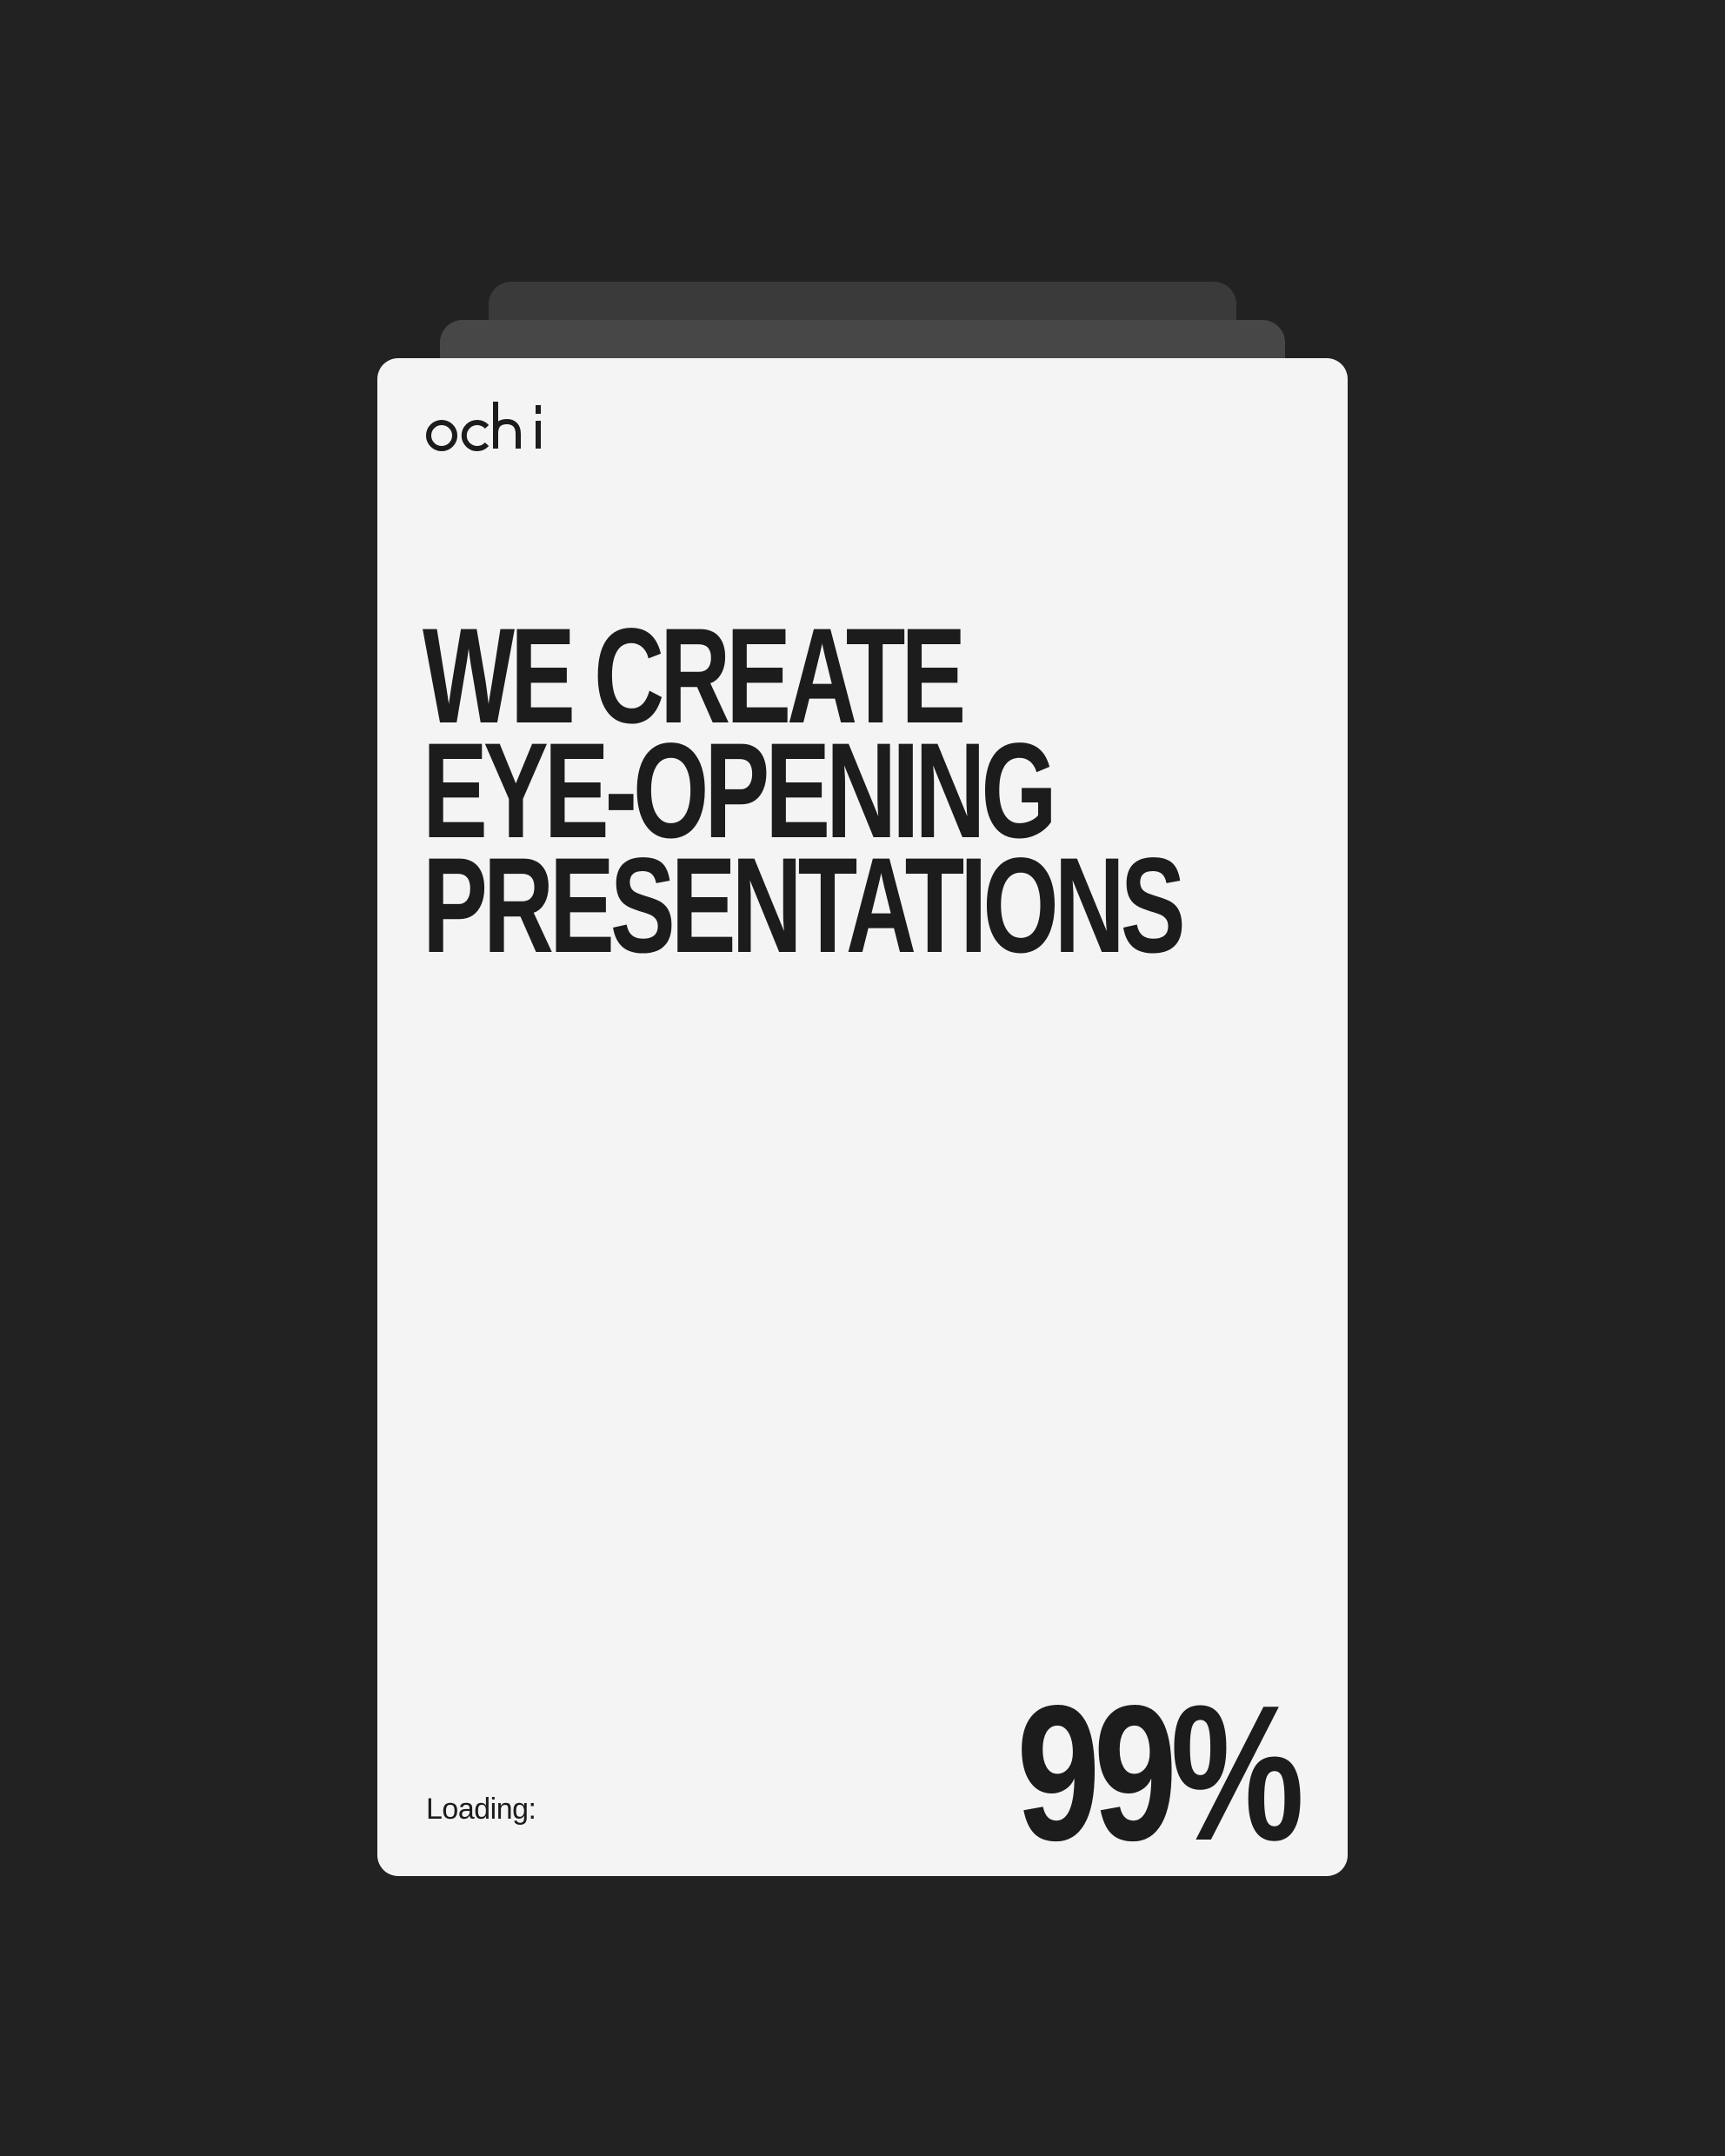 Image resolution: width=1725 pixels, height=2156 pixels. Describe the element at coordinates (804, 906) in the screenshot. I see `headline-line-3: PRESENTATIONS` at that location.